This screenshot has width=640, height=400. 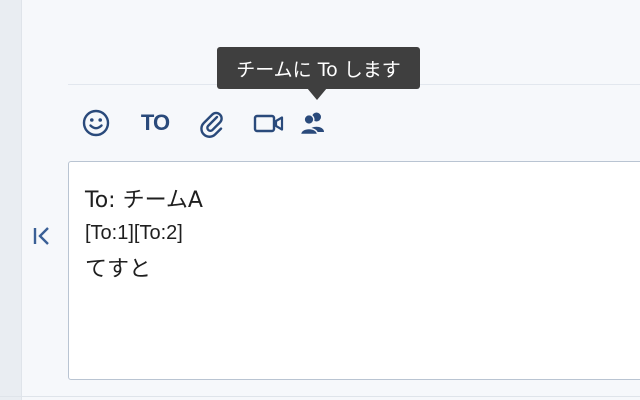 I want to click on to-label: TO, so click(x=155, y=122).